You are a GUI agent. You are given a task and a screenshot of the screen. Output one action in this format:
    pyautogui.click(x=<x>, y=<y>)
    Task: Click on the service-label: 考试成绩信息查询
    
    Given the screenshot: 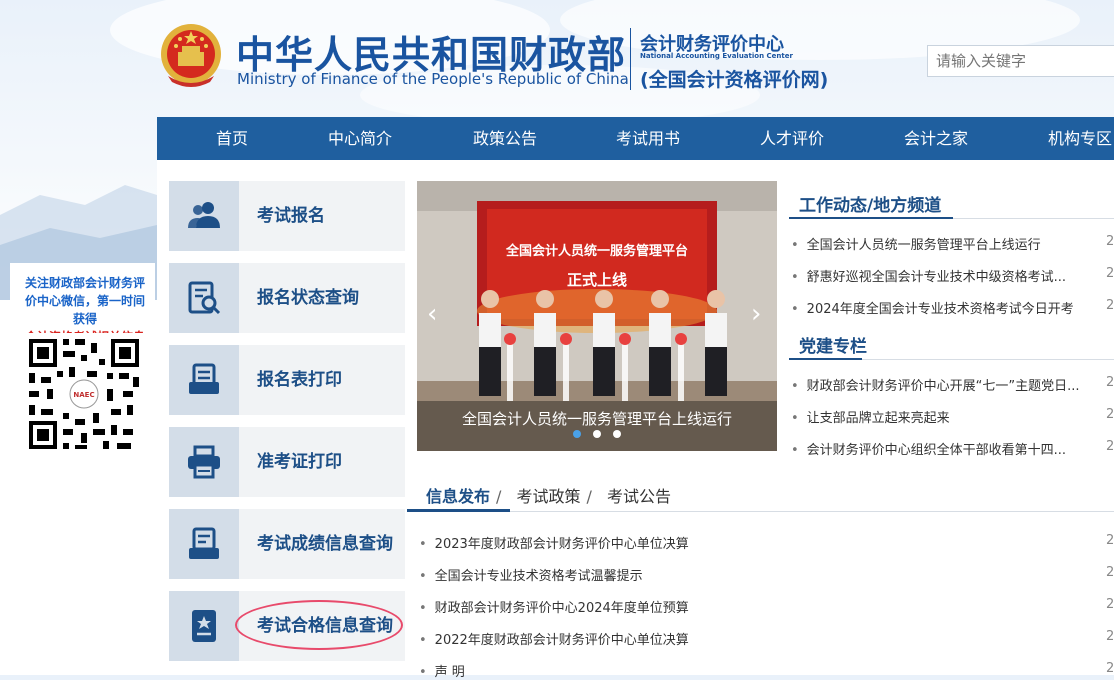 What is the action you would take?
    pyautogui.click(x=325, y=544)
    